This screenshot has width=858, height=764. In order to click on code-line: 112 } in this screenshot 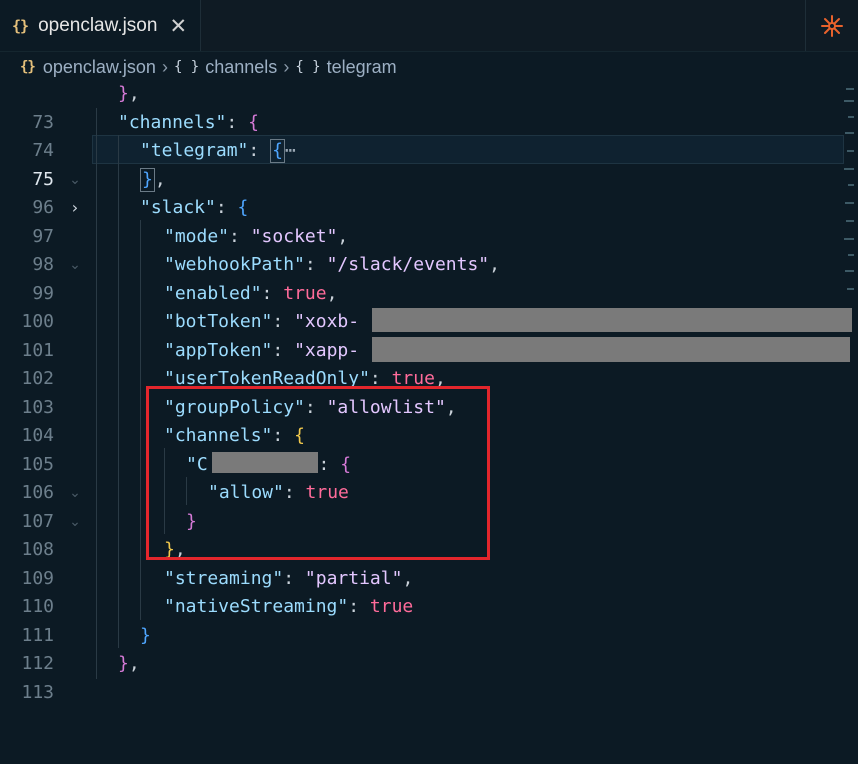, I will do `click(429, 648)`.